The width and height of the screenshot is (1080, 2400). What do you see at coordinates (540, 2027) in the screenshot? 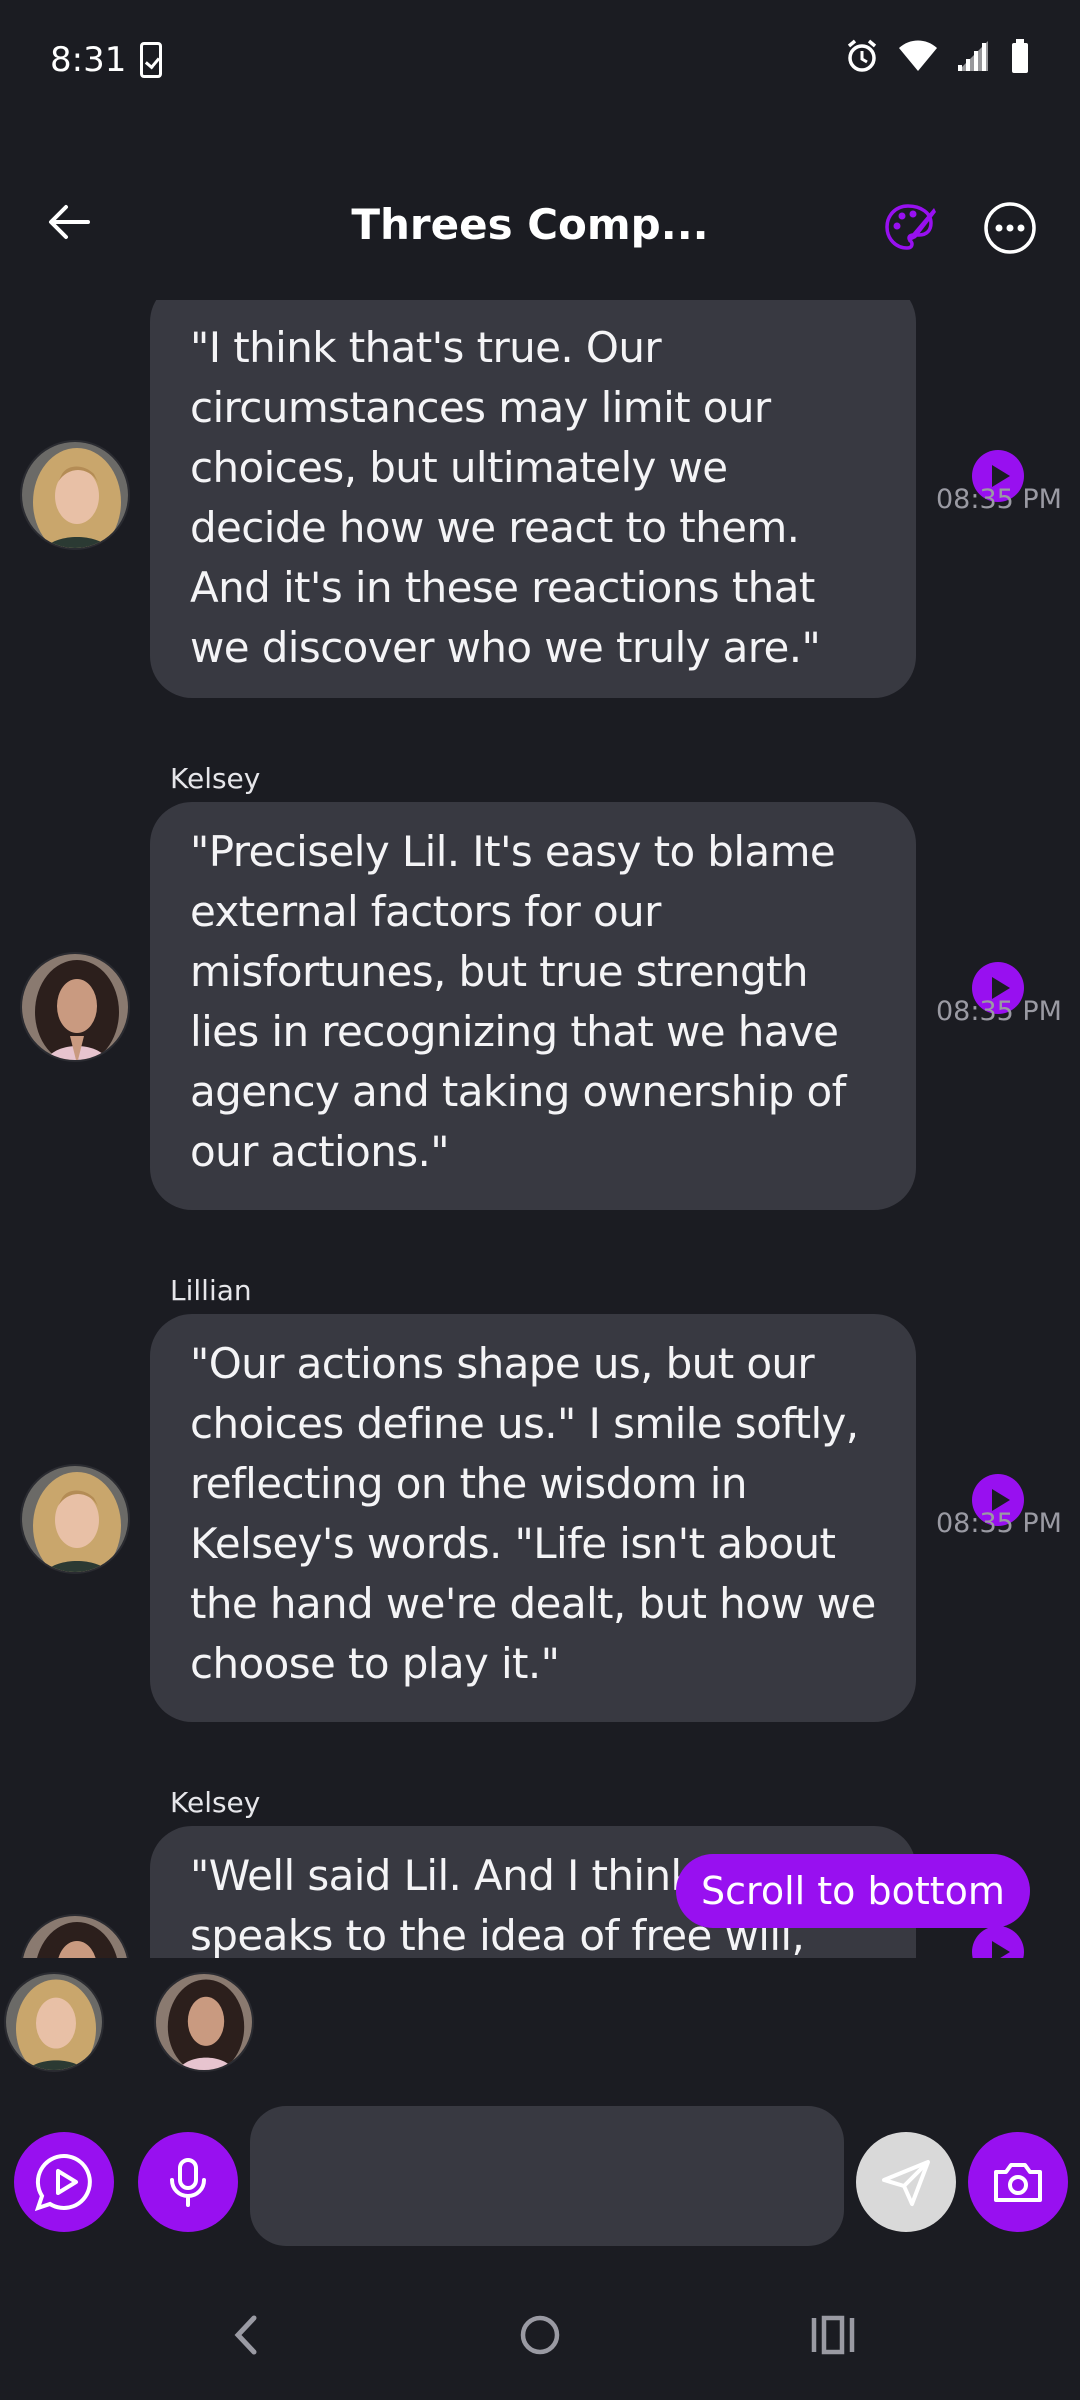
I see `participant-avatars` at bounding box center [540, 2027].